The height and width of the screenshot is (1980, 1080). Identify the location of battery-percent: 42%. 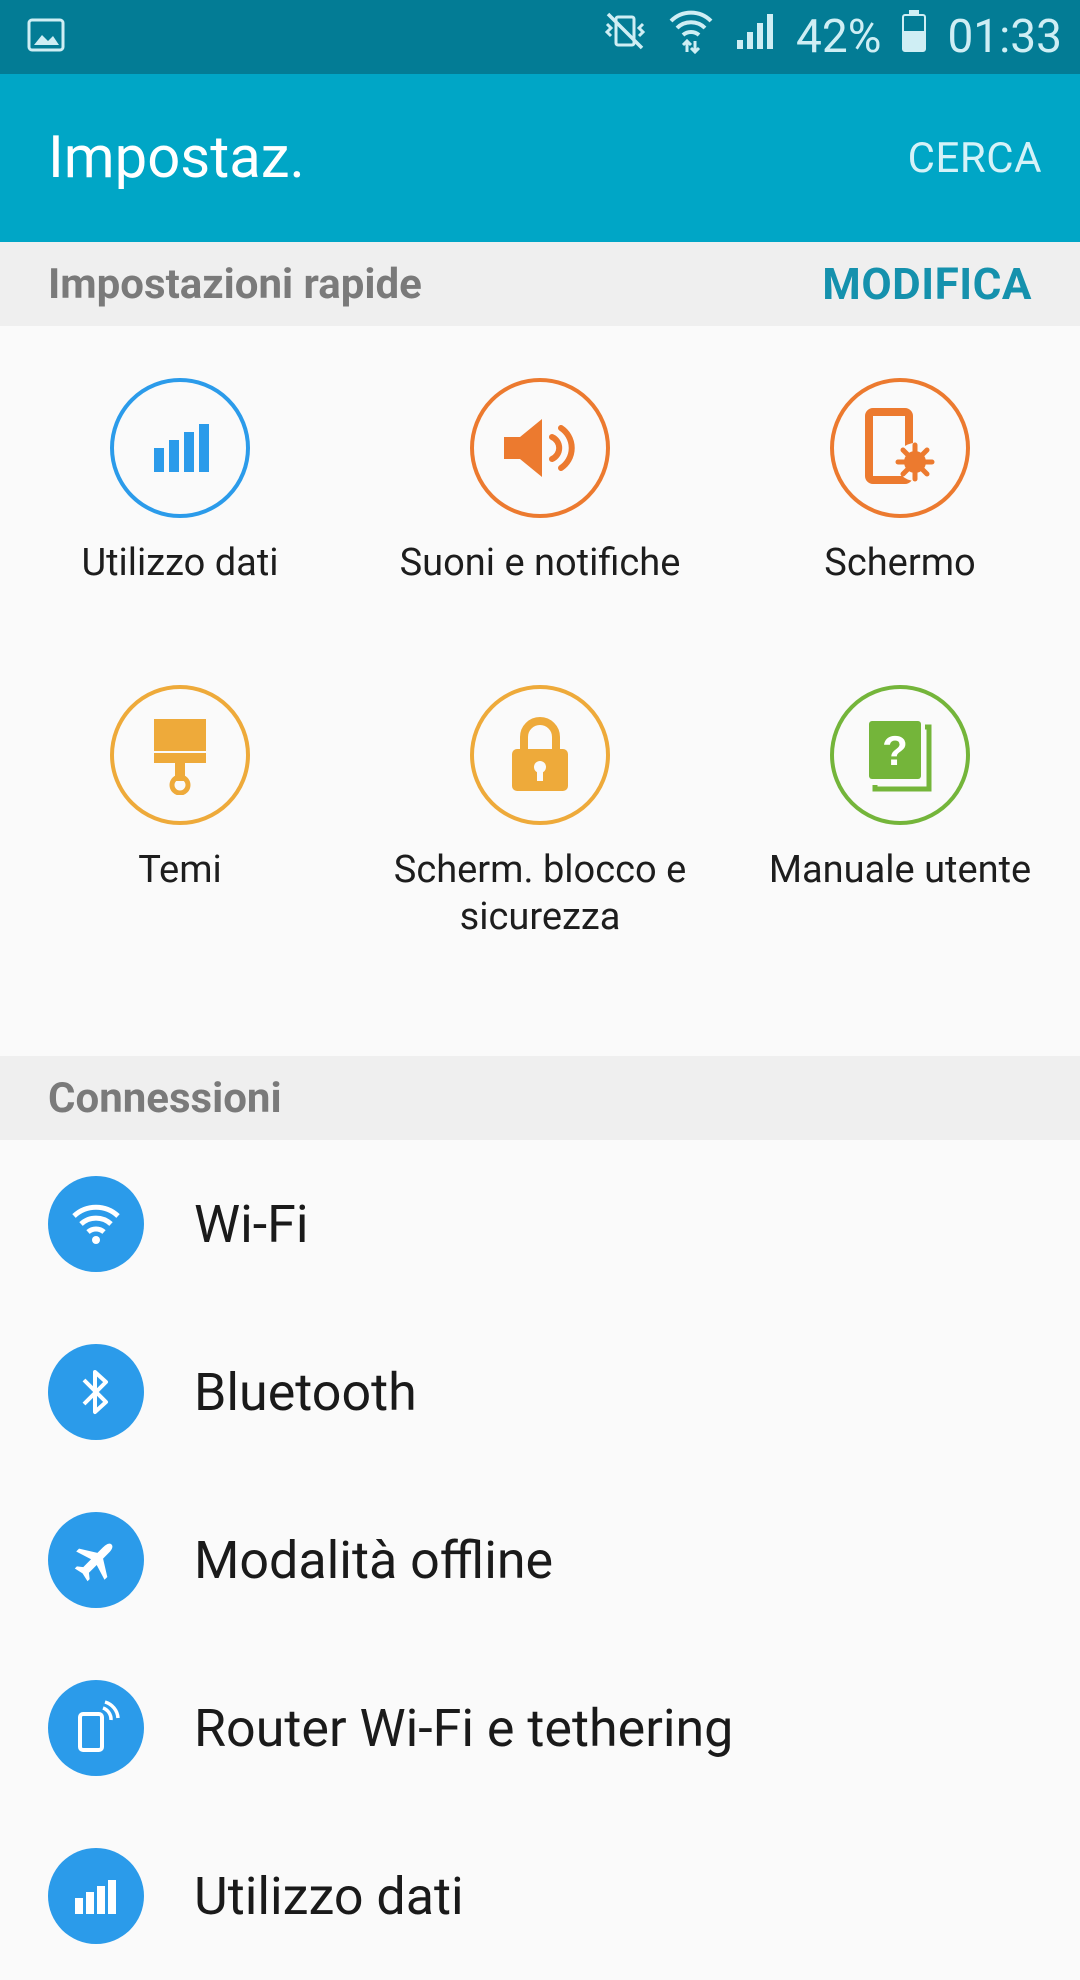
(839, 37).